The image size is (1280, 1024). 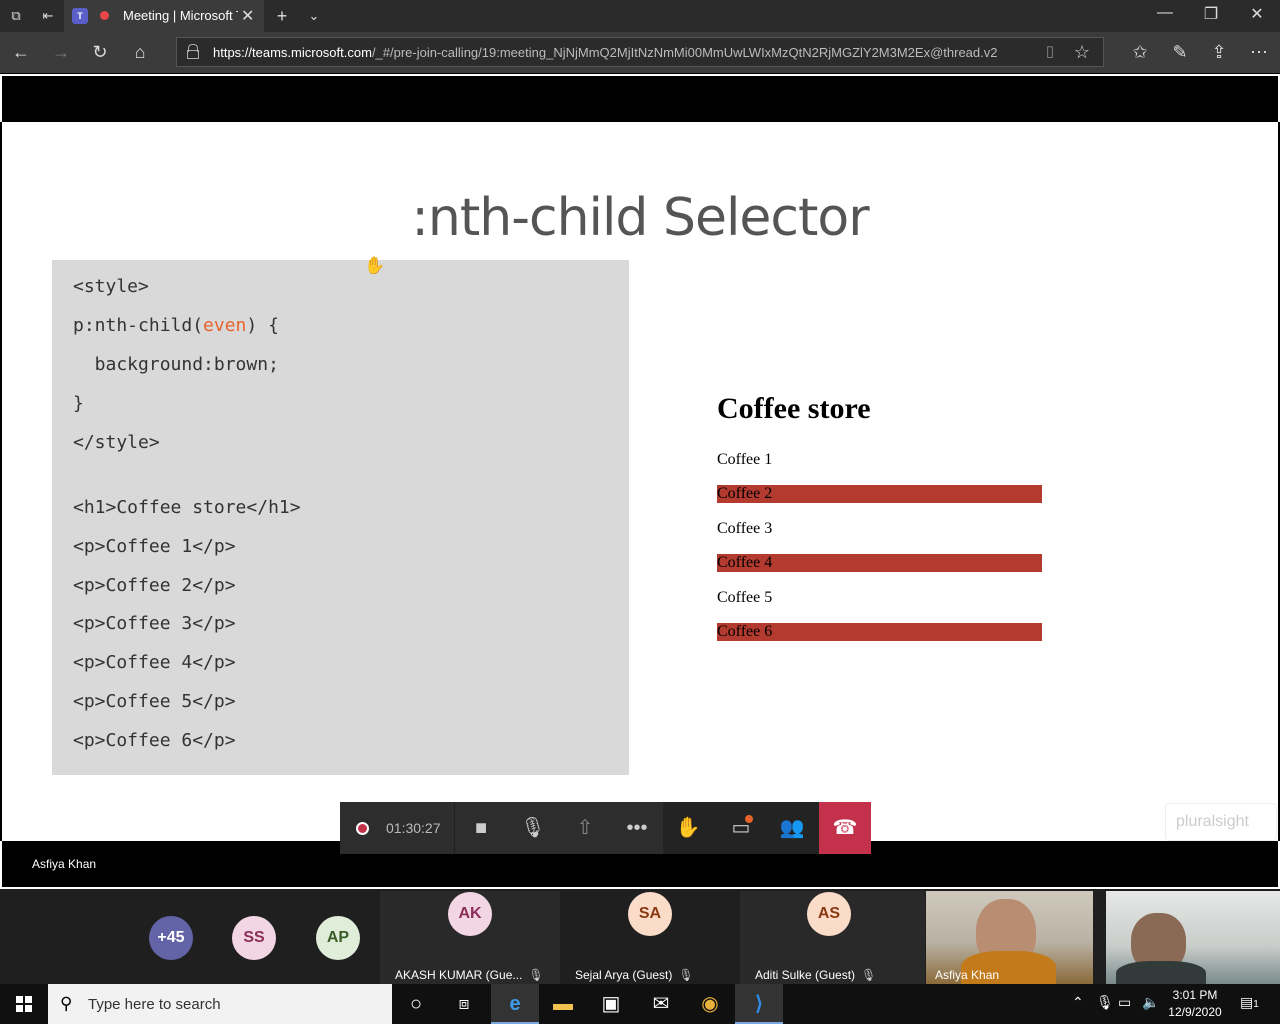 What do you see at coordinates (187, 507) in the screenshot?
I see `code-line: <h1>Coffee store</h1>` at bounding box center [187, 507].